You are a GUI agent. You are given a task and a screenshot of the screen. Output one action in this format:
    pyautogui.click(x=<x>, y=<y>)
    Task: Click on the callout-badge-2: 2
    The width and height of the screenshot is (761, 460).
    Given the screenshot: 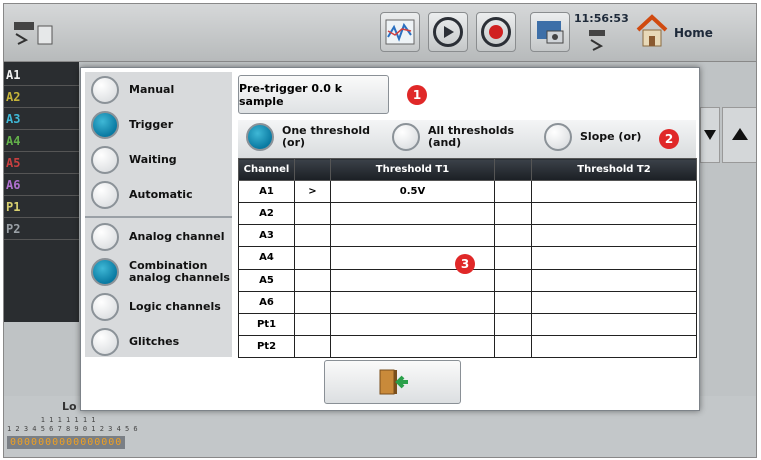 What is the action you would take?
    pyautogui.click(x=669, y=139)
    